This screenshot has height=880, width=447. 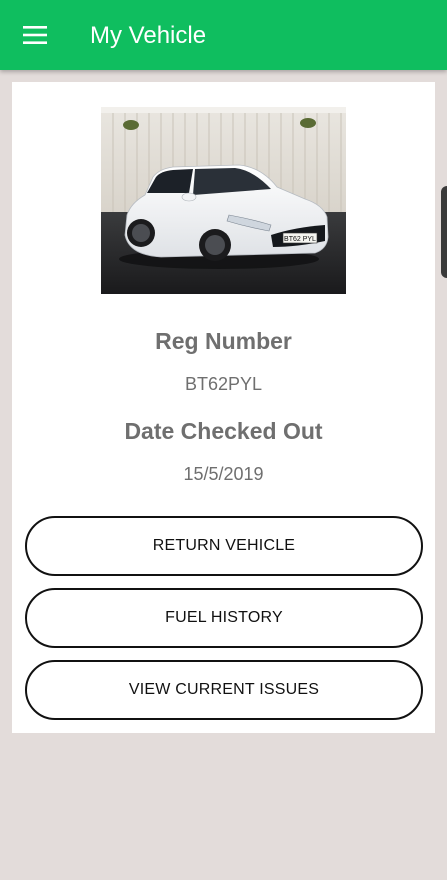 I want to click on view-current-issues-label: VIEW CURRENT ISSUES, so click(x=224, y=689).